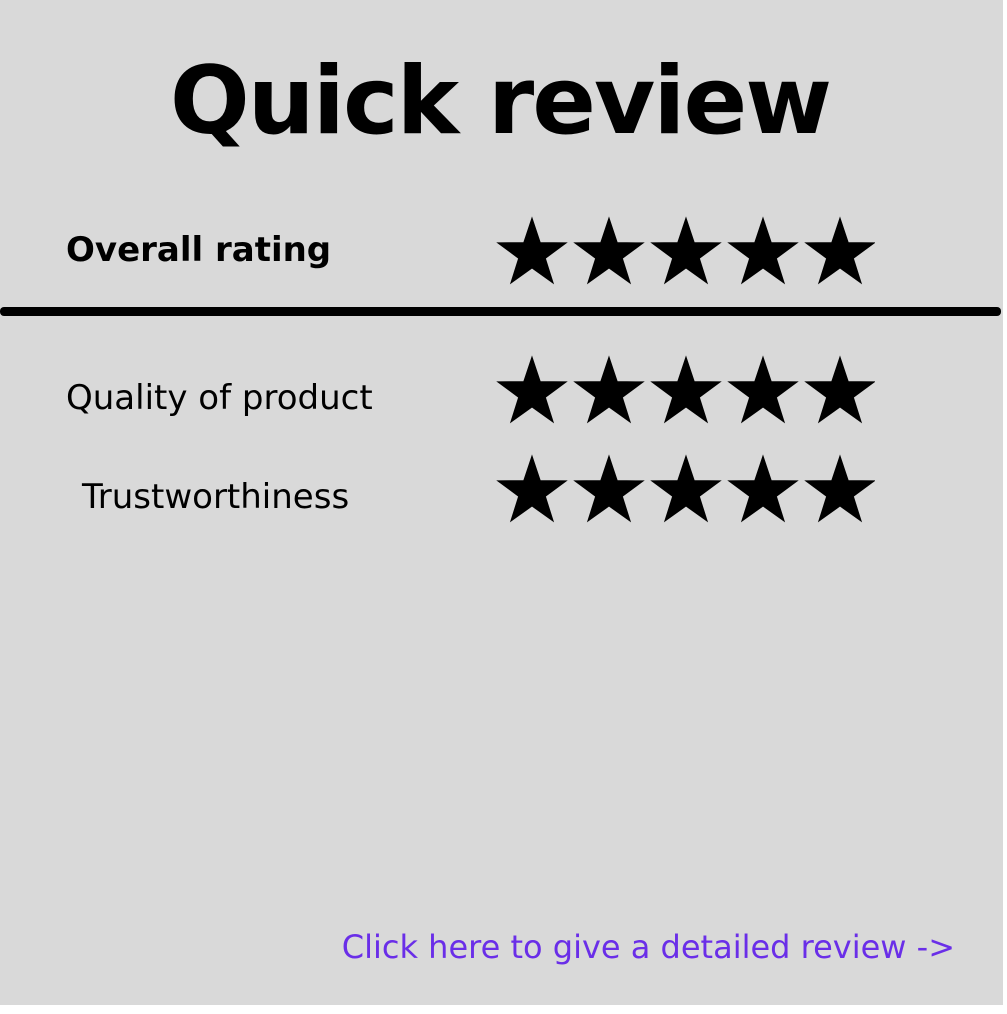 The width and height of the screenshot is (1007, 1014). I want to click on quality-rating-label: Quality of product, so click(219, 398).